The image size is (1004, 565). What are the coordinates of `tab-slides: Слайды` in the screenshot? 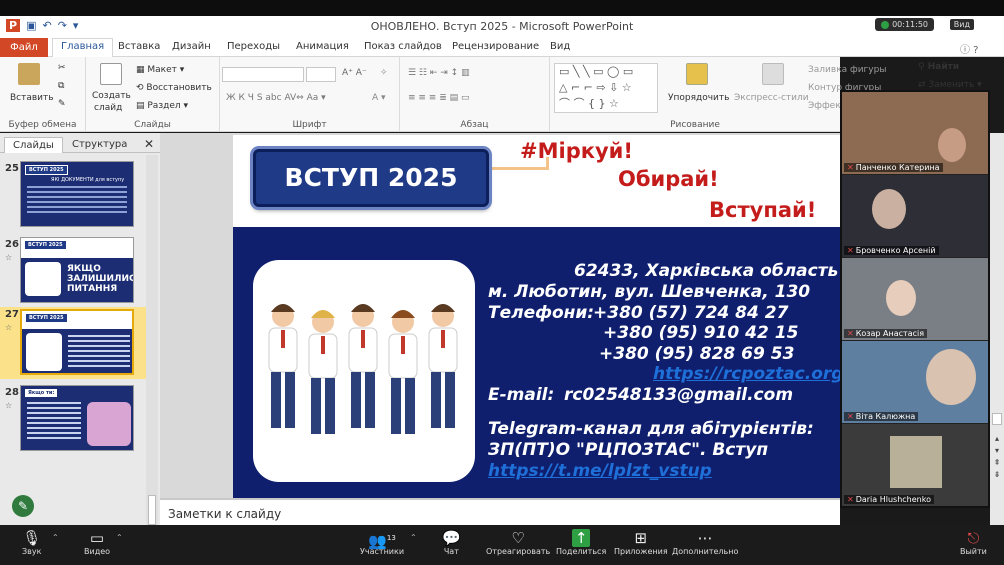 It's located at (33, 145).